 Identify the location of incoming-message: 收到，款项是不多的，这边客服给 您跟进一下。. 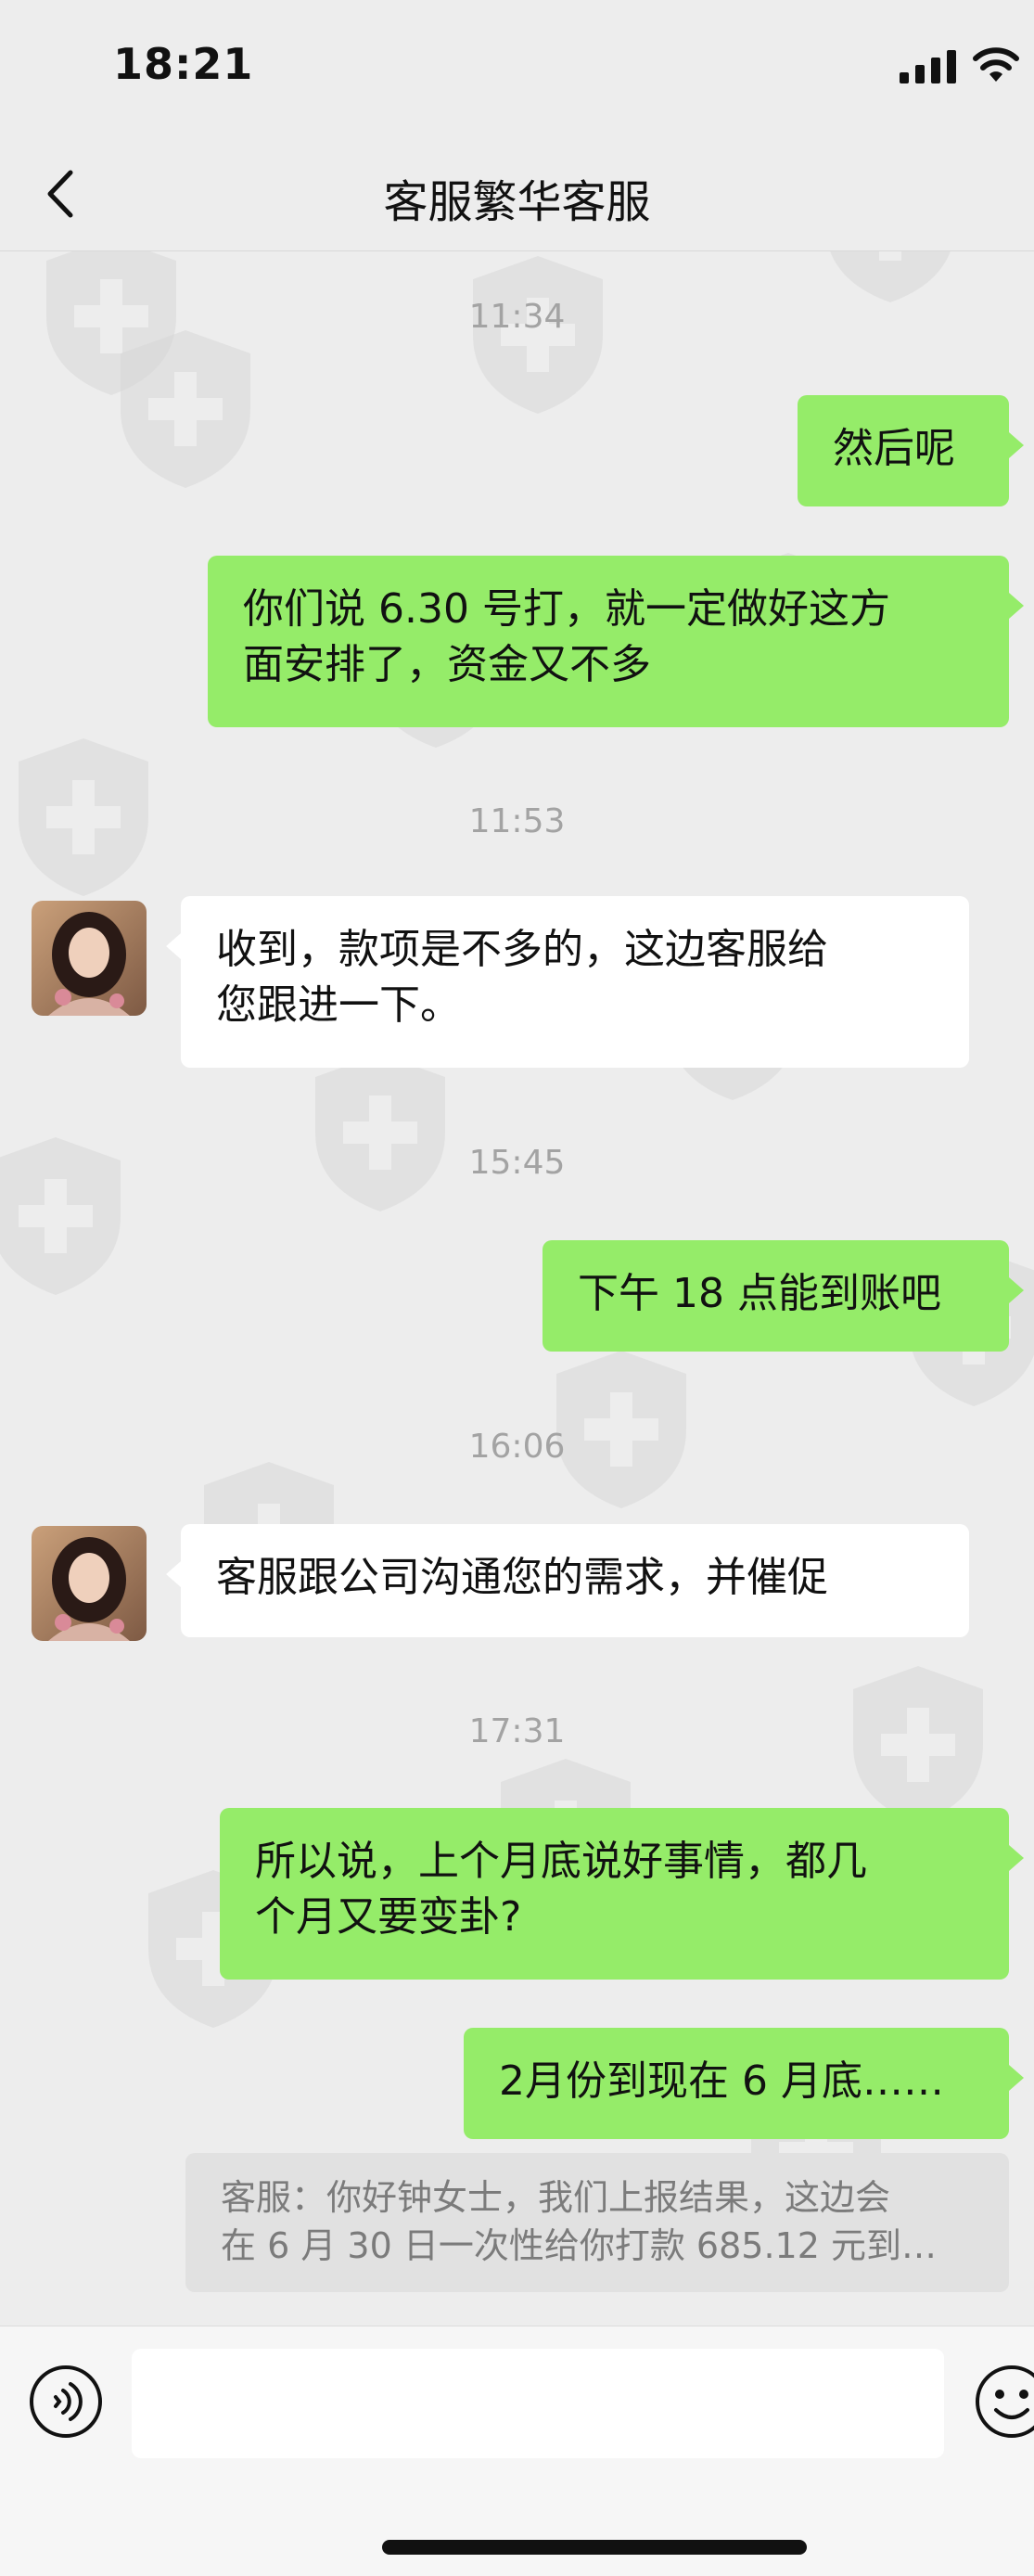
(567, 982).